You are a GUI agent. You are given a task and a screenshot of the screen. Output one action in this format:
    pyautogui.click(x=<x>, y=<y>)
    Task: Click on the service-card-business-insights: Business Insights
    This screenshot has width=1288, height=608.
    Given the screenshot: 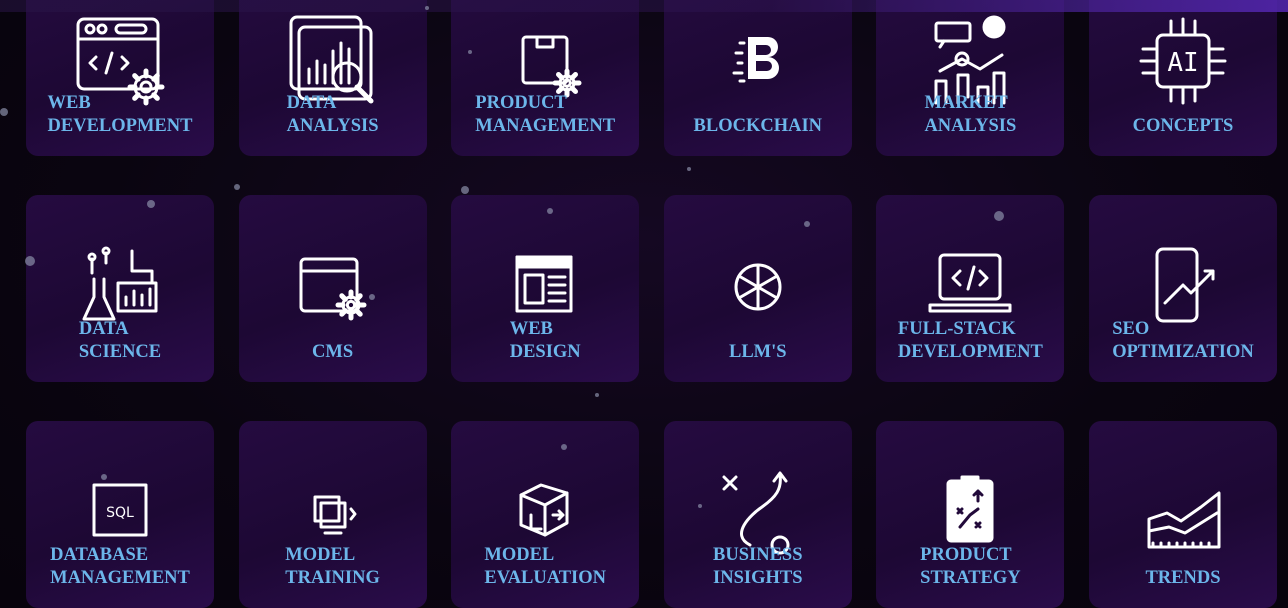 What is the action you would take?
    pyautogui.click(x=757, y=514)
    